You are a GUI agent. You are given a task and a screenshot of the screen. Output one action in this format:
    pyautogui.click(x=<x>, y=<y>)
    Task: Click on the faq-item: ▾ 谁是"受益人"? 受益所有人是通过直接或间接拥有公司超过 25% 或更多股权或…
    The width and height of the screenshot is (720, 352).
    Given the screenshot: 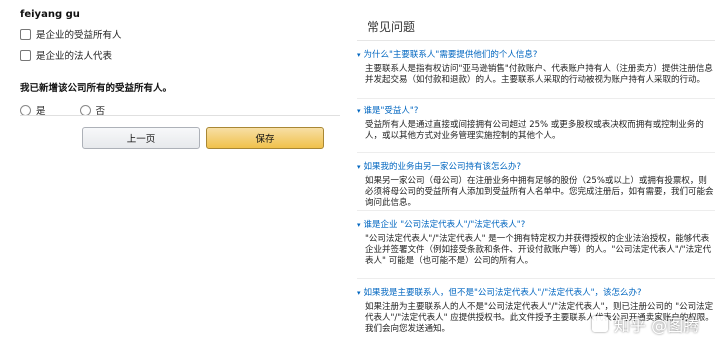 What is the action you would take?
    pyautogui.click(x=536, y=124)
    